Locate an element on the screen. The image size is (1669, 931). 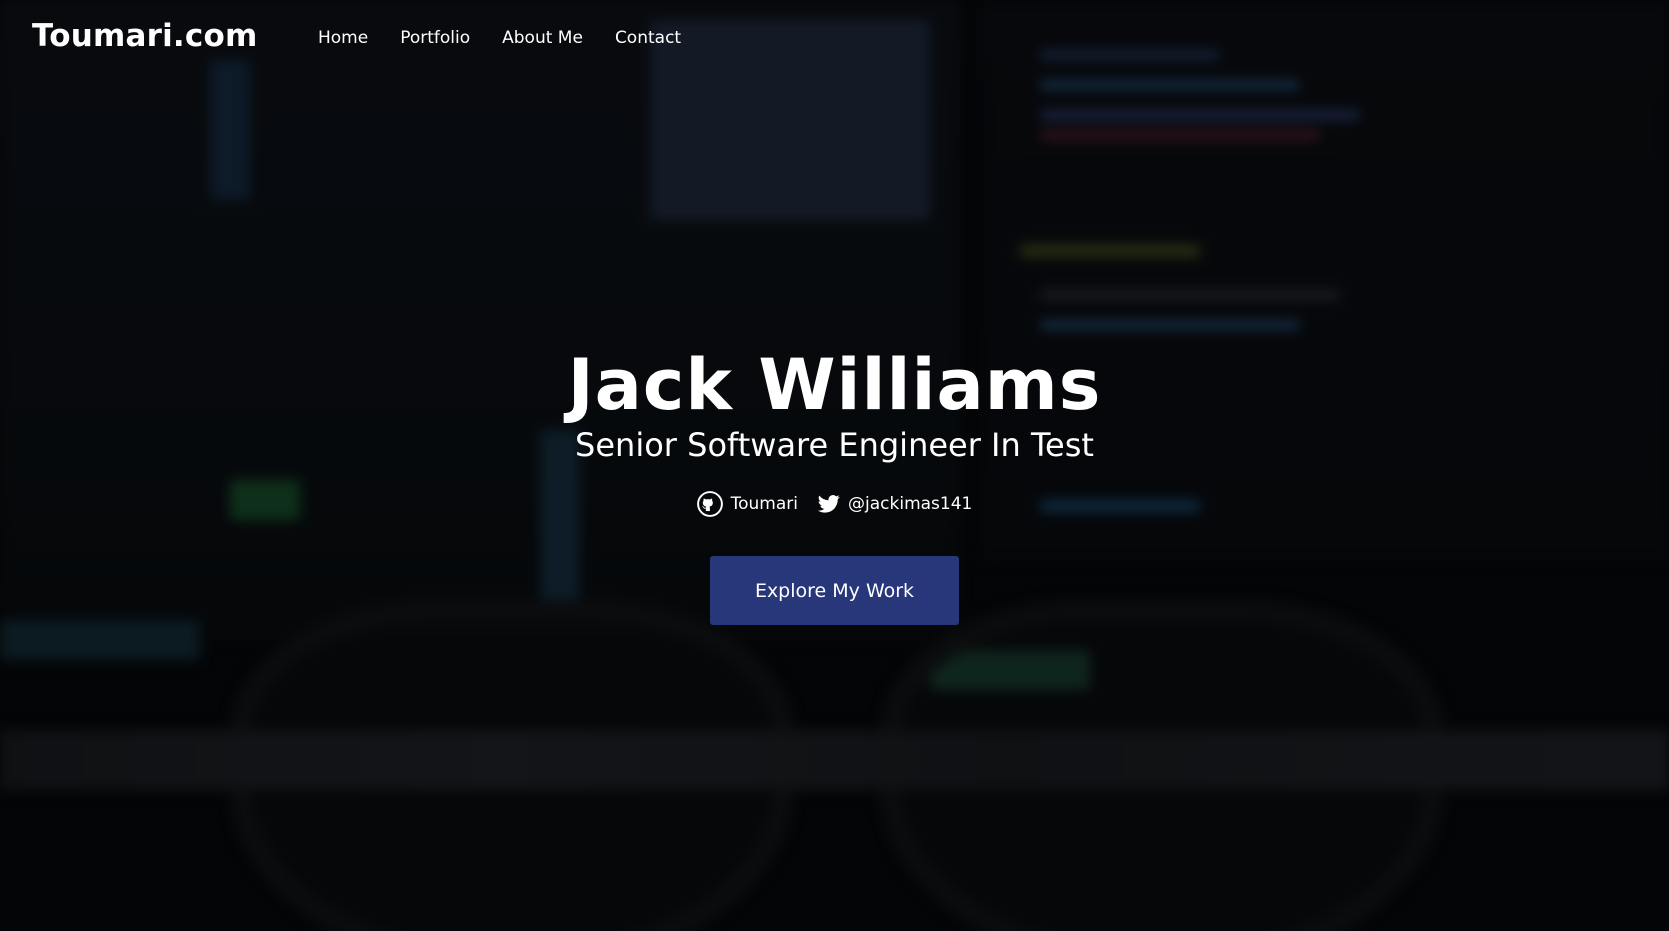
twitter-handle: @jackimas141 is located at coordinates (910, 504).